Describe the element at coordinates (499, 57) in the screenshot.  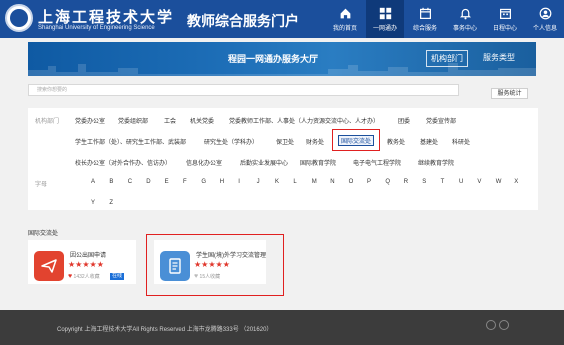
I see `tab-service-types: 服务类型` at that location.